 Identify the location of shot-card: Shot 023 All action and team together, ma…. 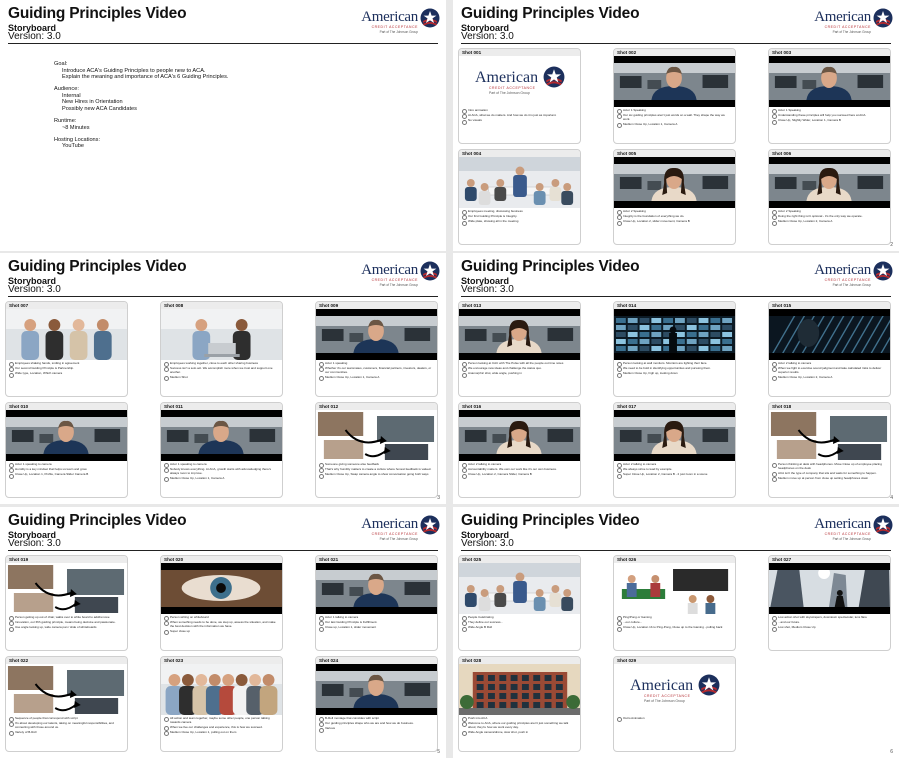
(221, 704).